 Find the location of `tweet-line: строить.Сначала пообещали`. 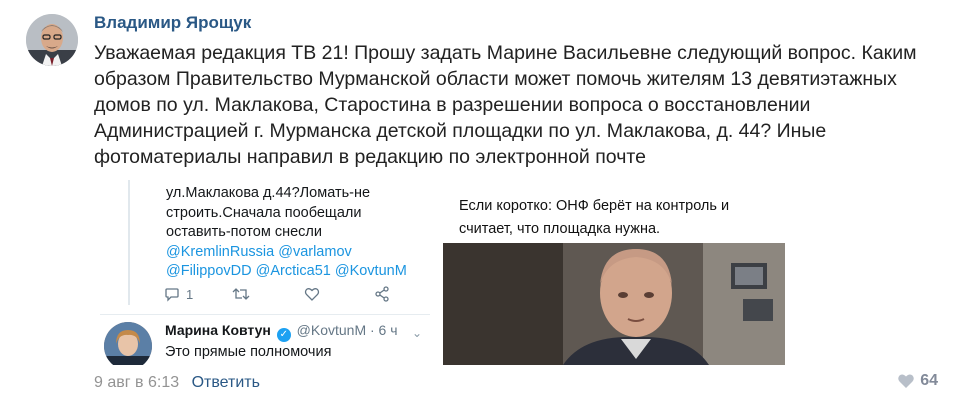

tweet-line: строить.Сначала пообещали is located at coordinates (264, 212).